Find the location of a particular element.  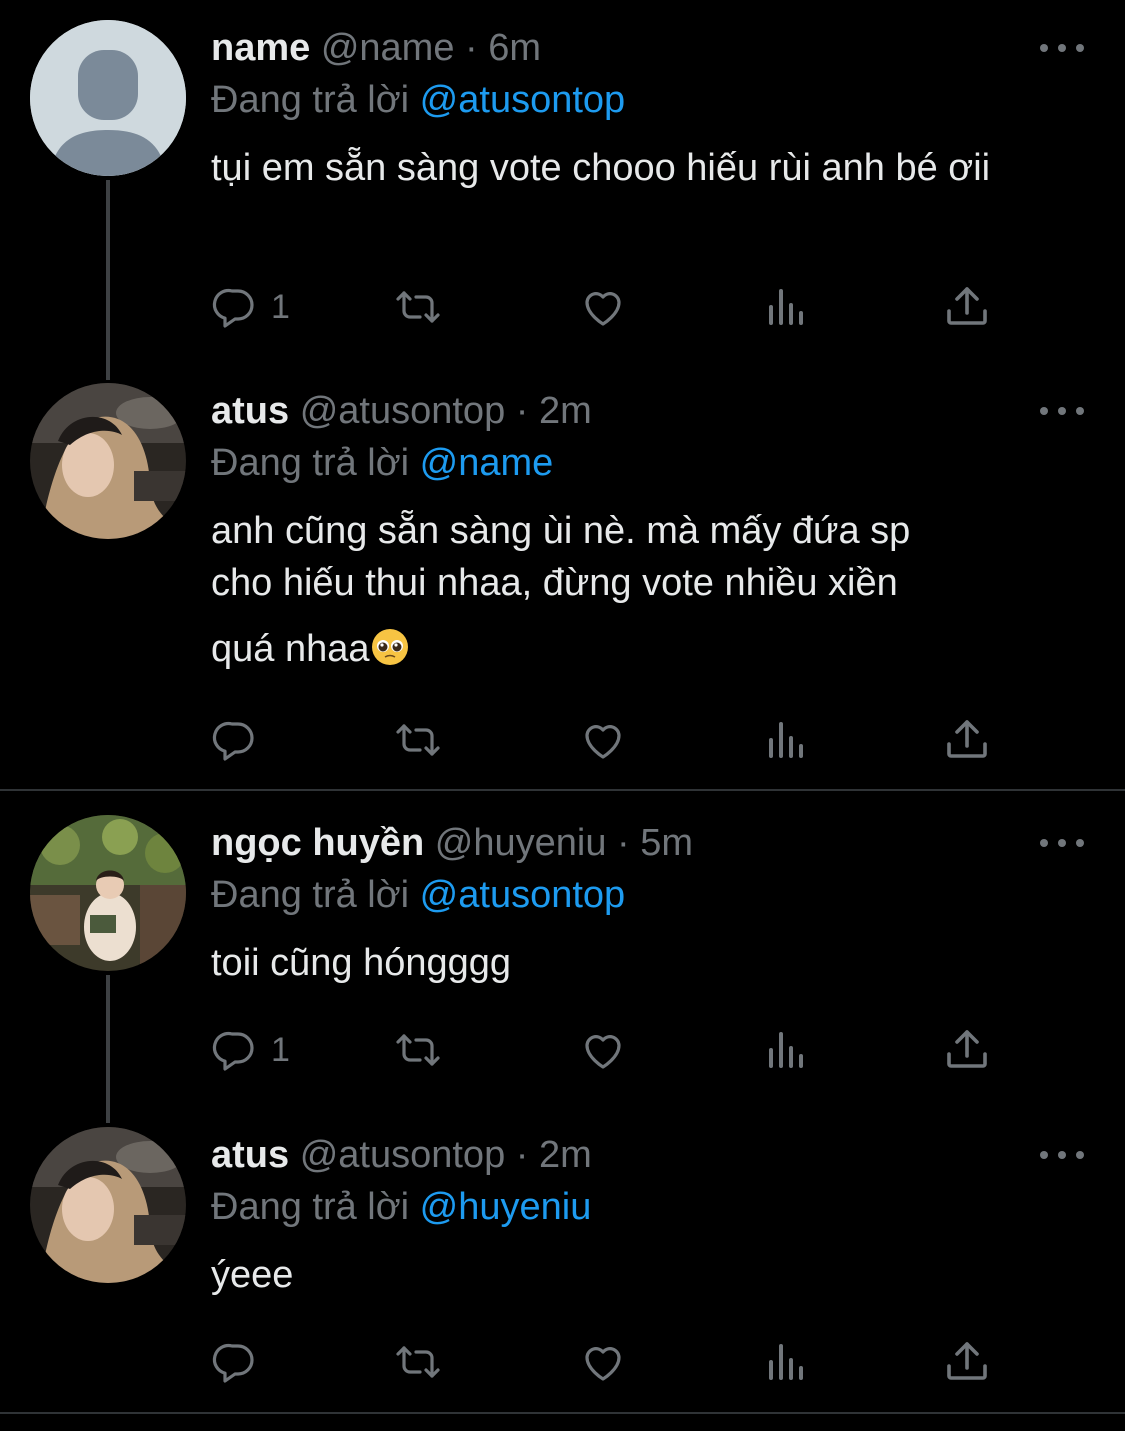

timestamp: 5m is located at coordinates (666, 843).